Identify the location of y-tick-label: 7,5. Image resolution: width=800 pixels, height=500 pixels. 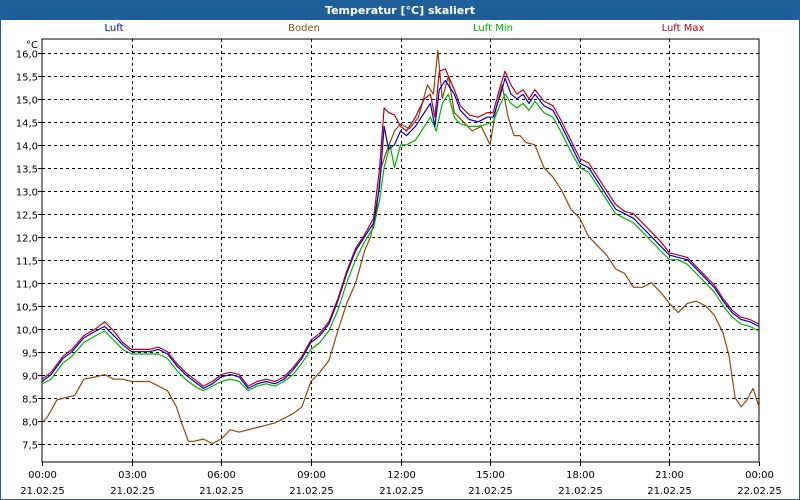
(30, 446).